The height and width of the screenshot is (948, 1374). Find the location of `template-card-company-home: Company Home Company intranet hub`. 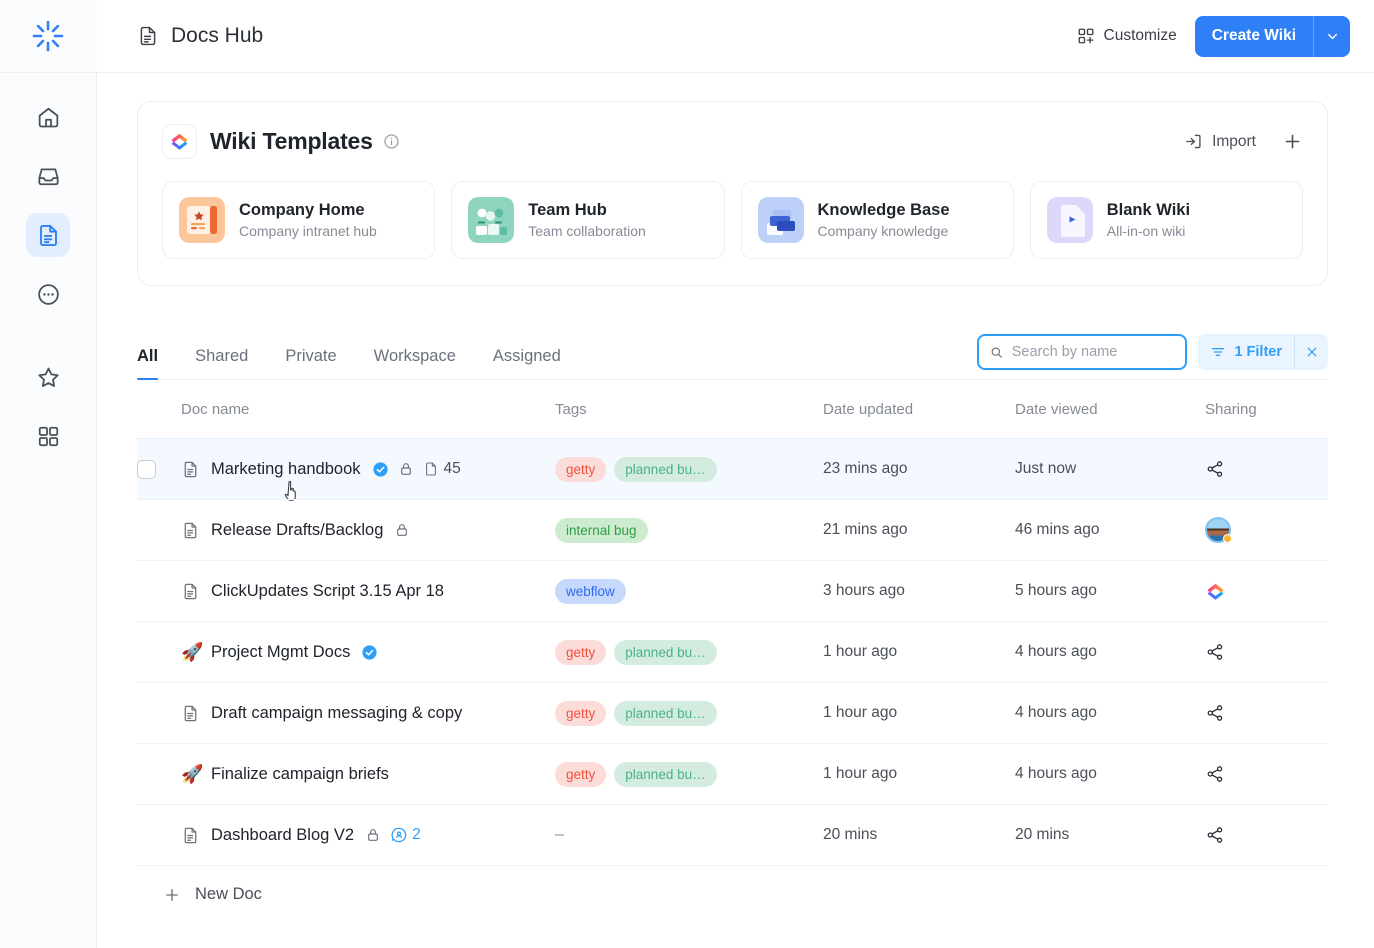

template-card-company-home: Company Home Company intranet hub is located at coordinates (299, 220).